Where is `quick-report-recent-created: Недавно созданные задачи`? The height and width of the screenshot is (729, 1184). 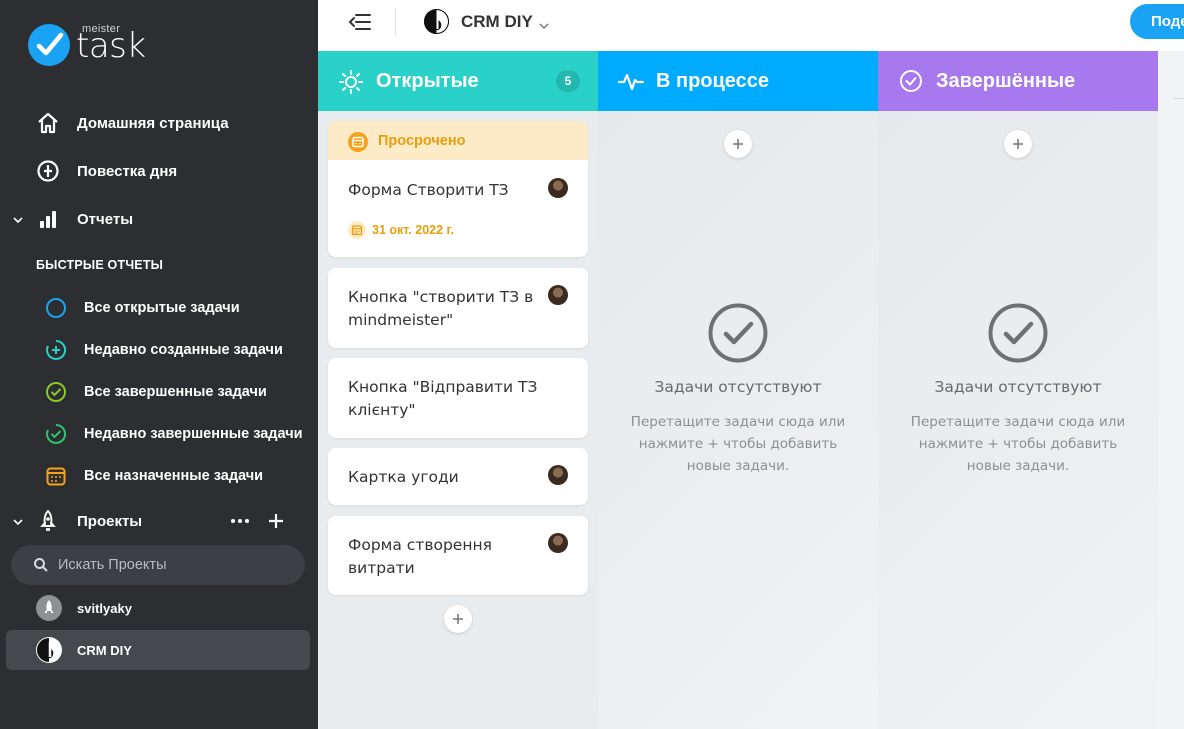 quick-report-recent-created: Недавно созданные задачи is located at coordinates (159, 350).